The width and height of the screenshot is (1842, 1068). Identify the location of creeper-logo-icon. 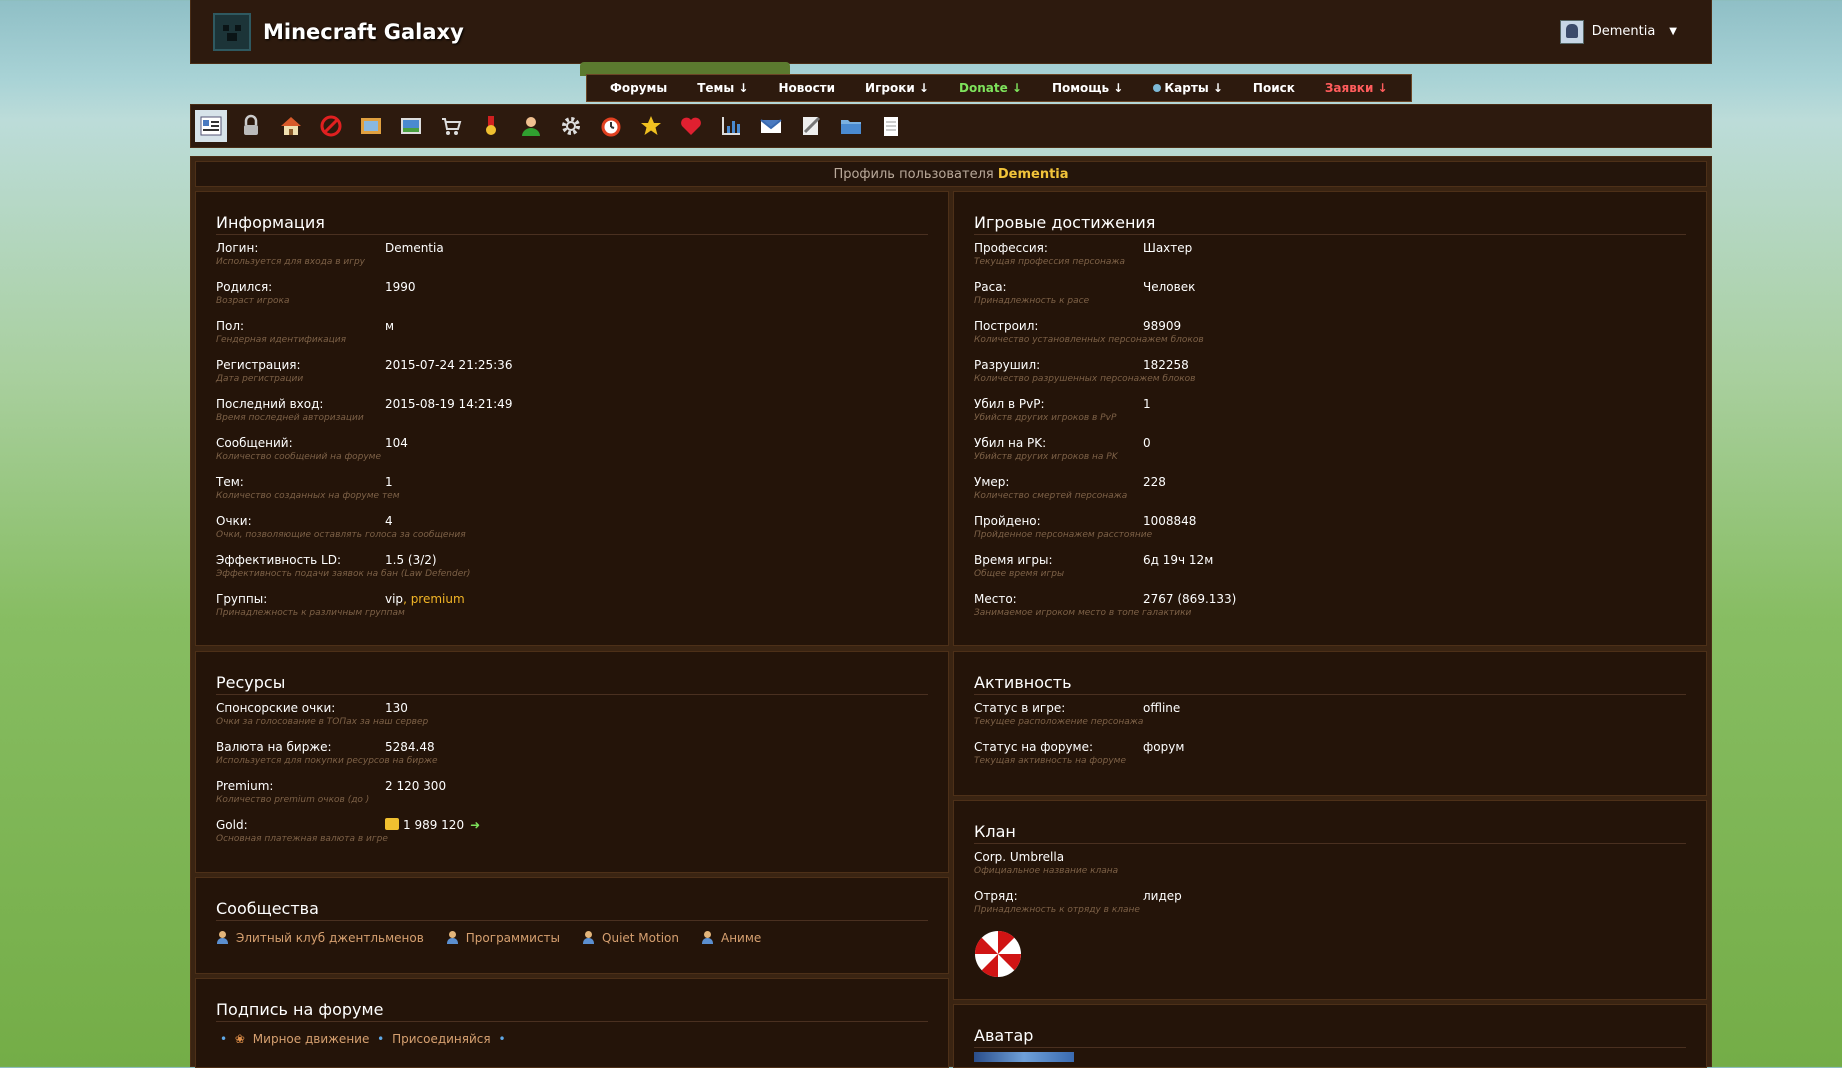
(232, 31).